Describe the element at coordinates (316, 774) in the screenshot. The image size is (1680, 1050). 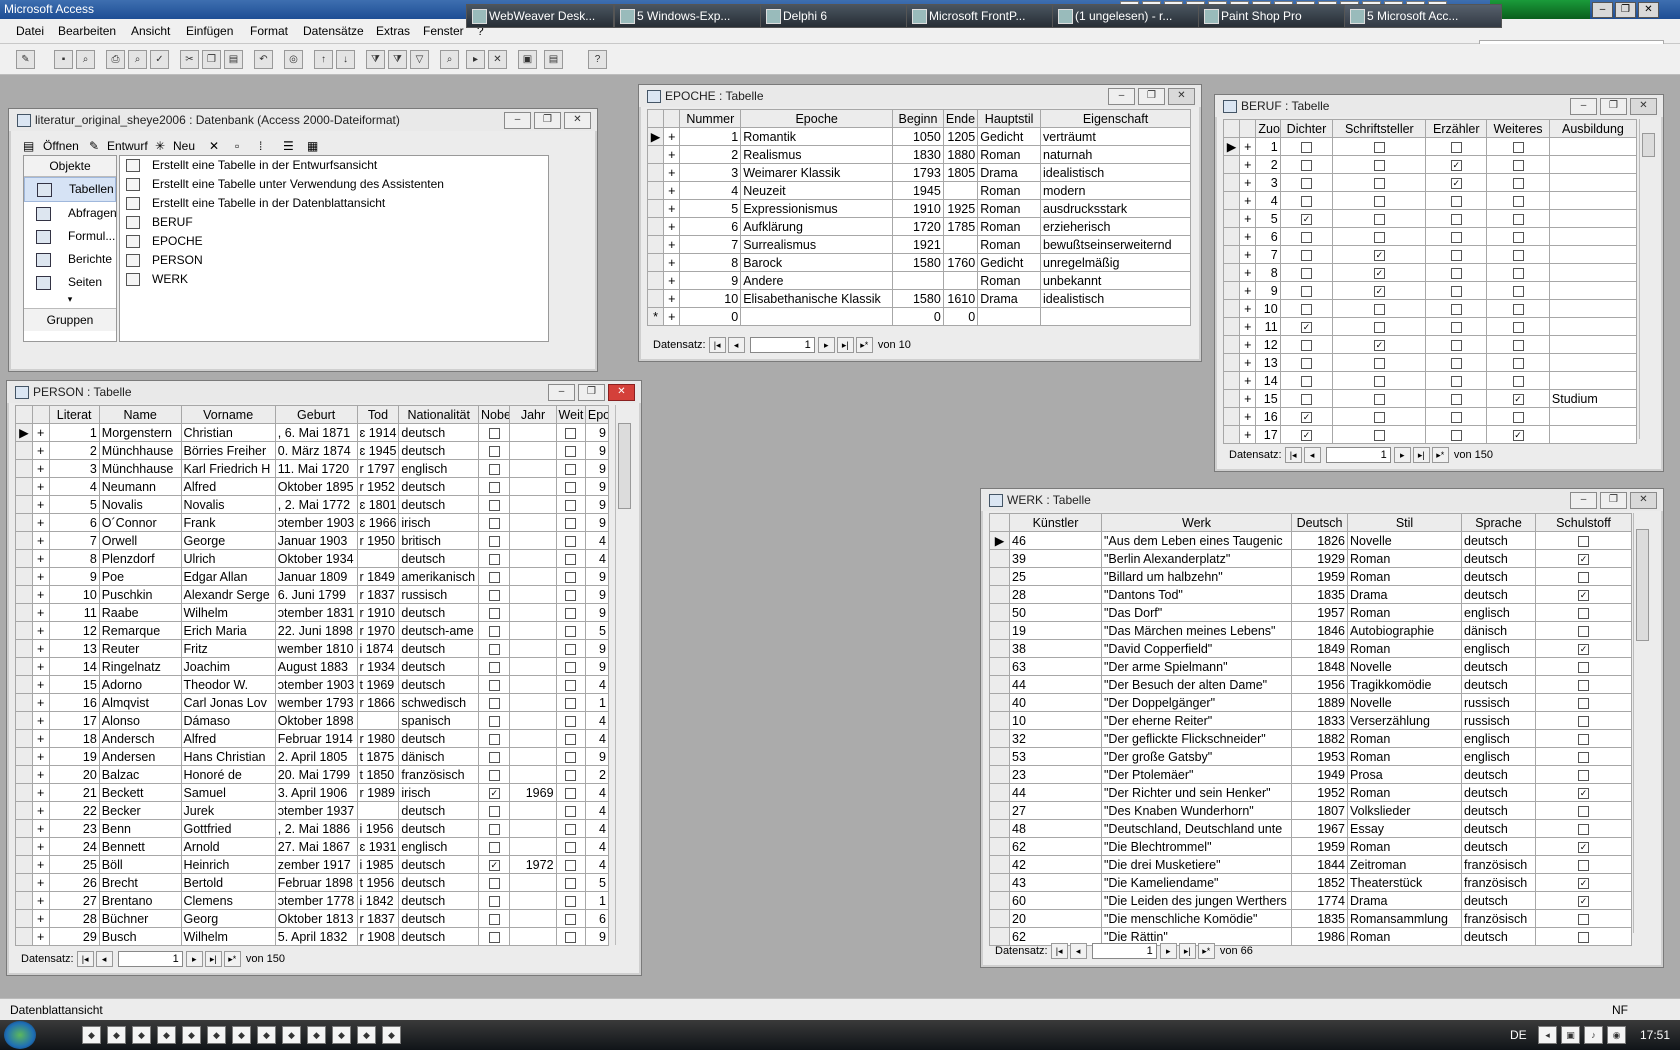
I see `table-cell: 20. Mai 1799` at that location.